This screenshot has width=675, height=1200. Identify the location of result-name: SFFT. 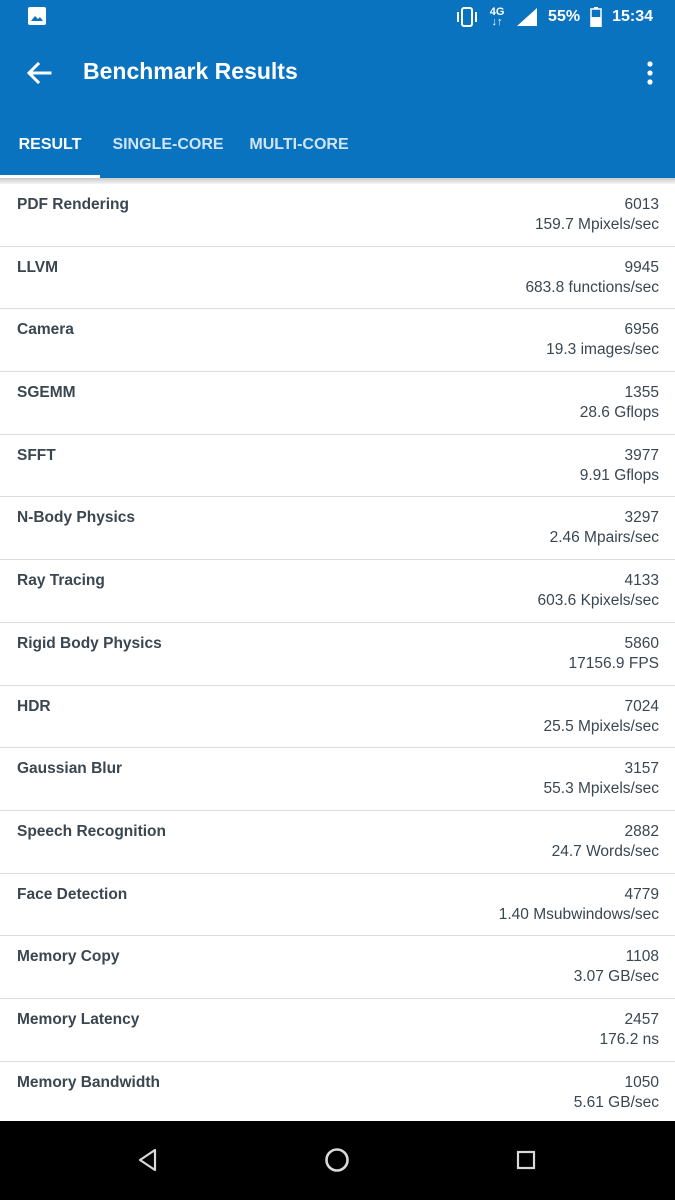
(36, 455).